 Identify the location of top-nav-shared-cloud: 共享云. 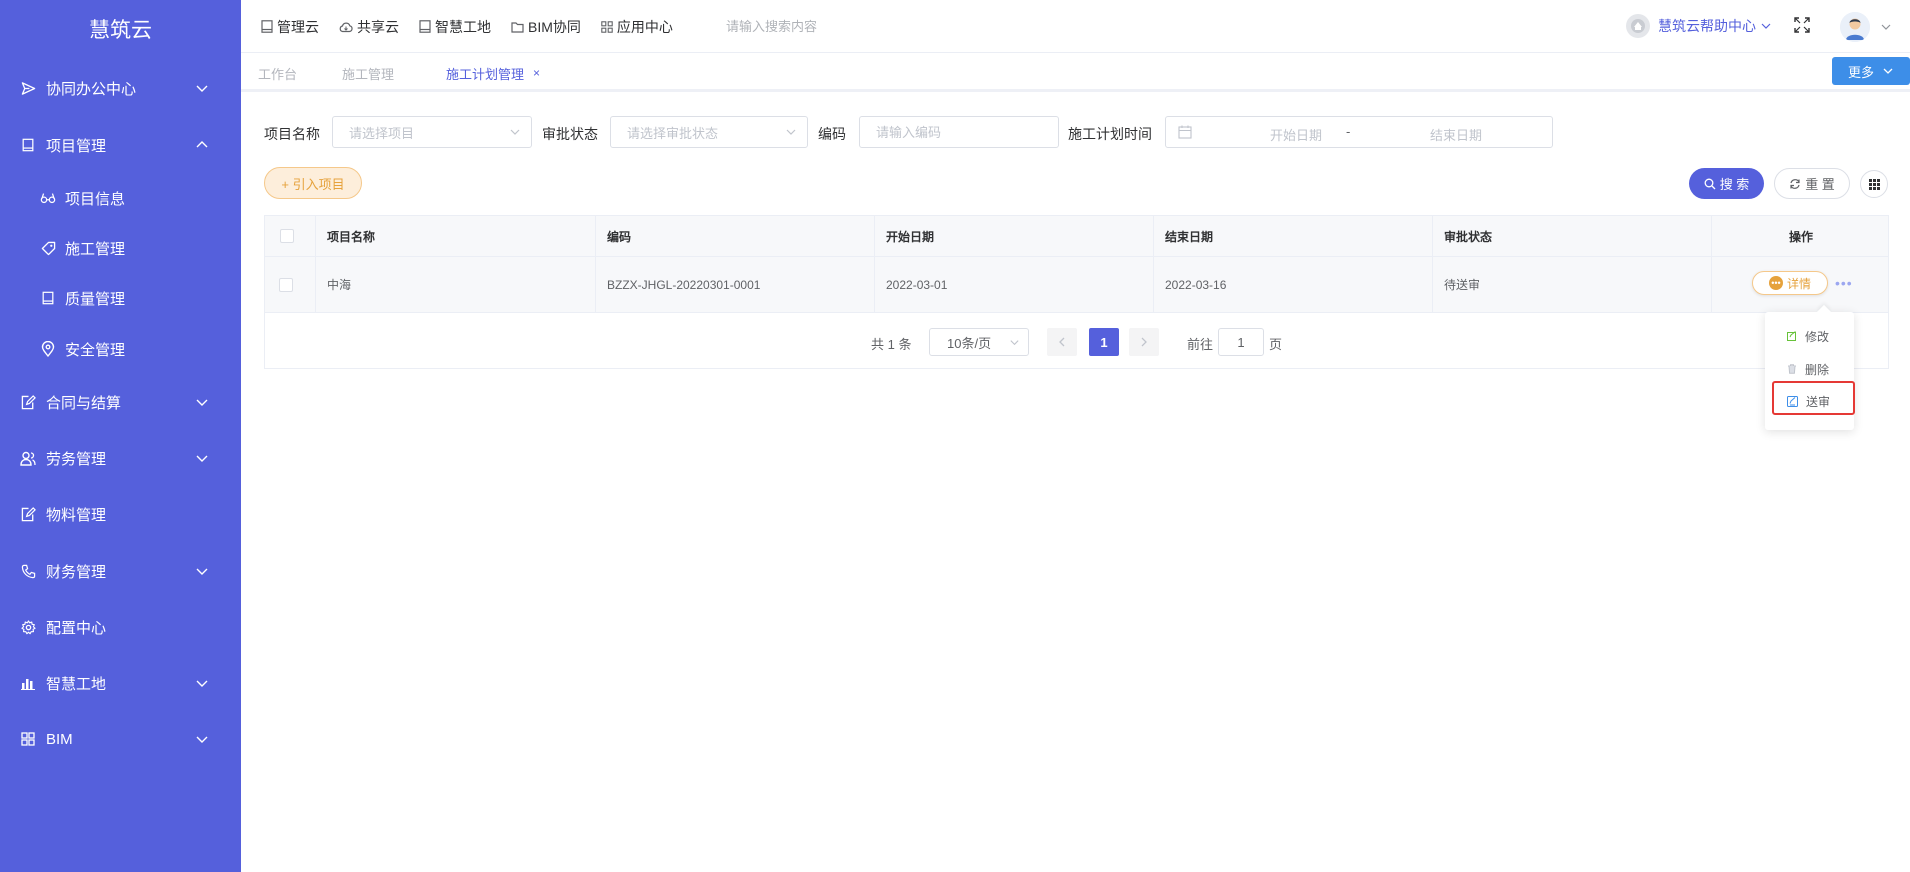
(369, 27).